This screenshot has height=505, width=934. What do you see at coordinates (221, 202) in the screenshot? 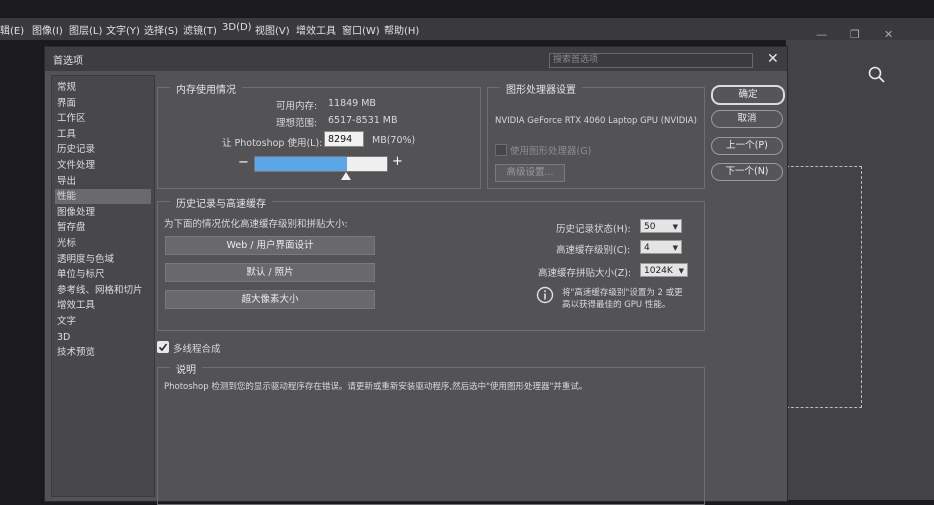
I see `history-cache-title: 历史记录与高速缓存` at bounding box center [221, 202].